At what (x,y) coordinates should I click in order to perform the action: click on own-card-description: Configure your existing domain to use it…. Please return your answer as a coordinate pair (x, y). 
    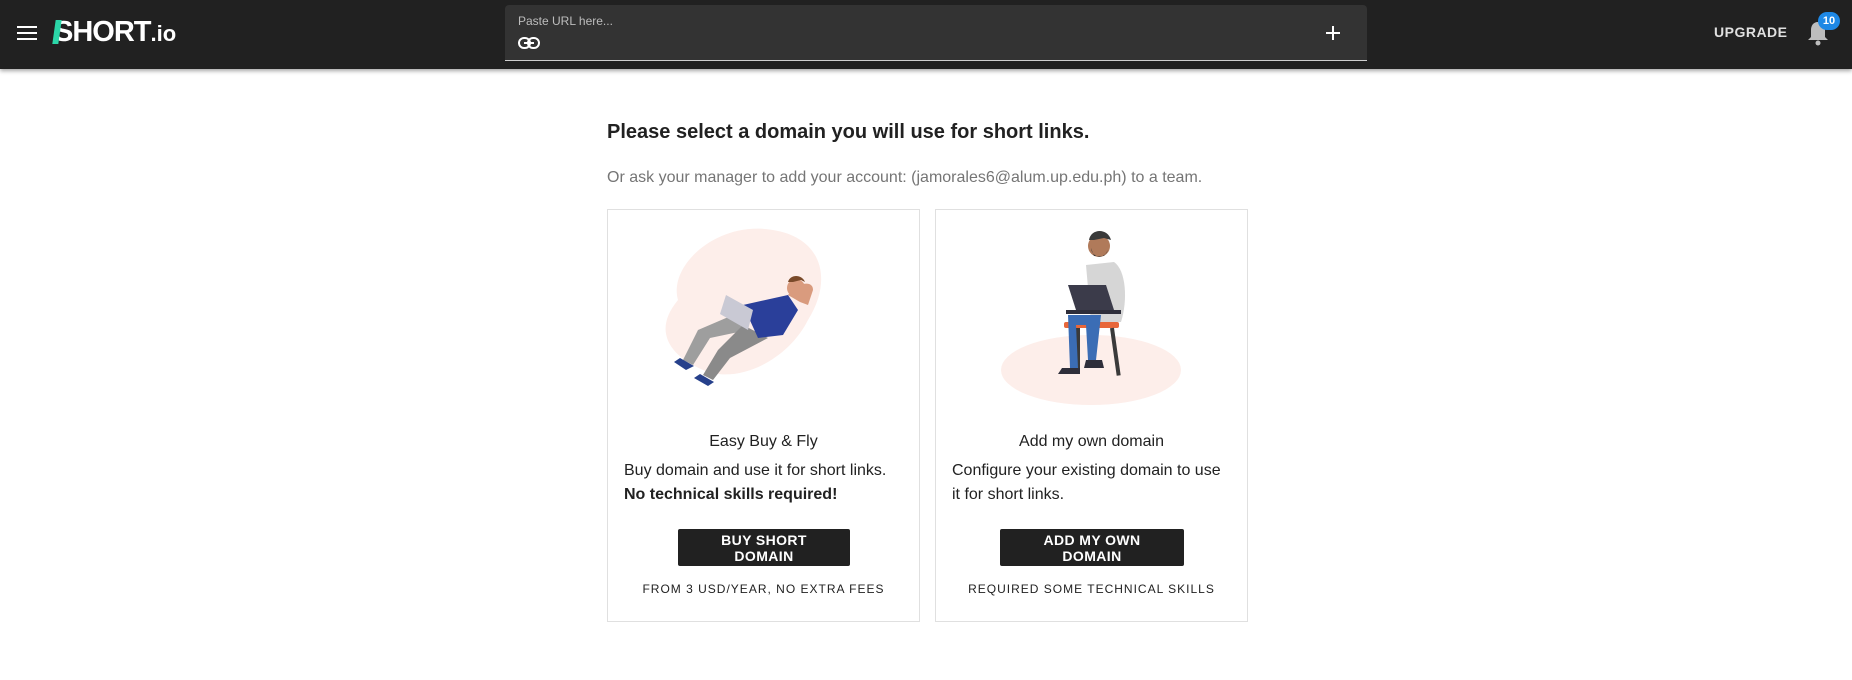
    Looking at the image, I should click on (1086, 482).